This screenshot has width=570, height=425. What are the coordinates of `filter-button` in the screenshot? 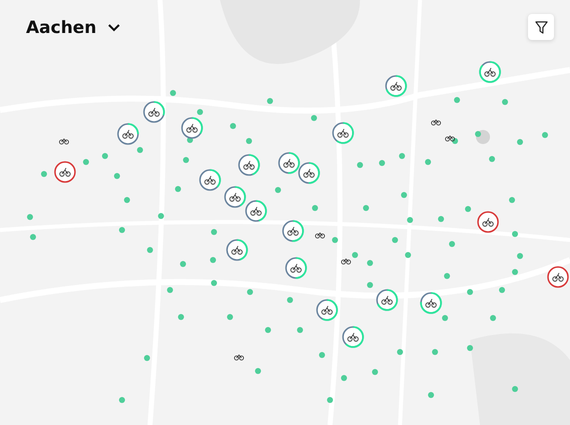 It's located at (541, 27).